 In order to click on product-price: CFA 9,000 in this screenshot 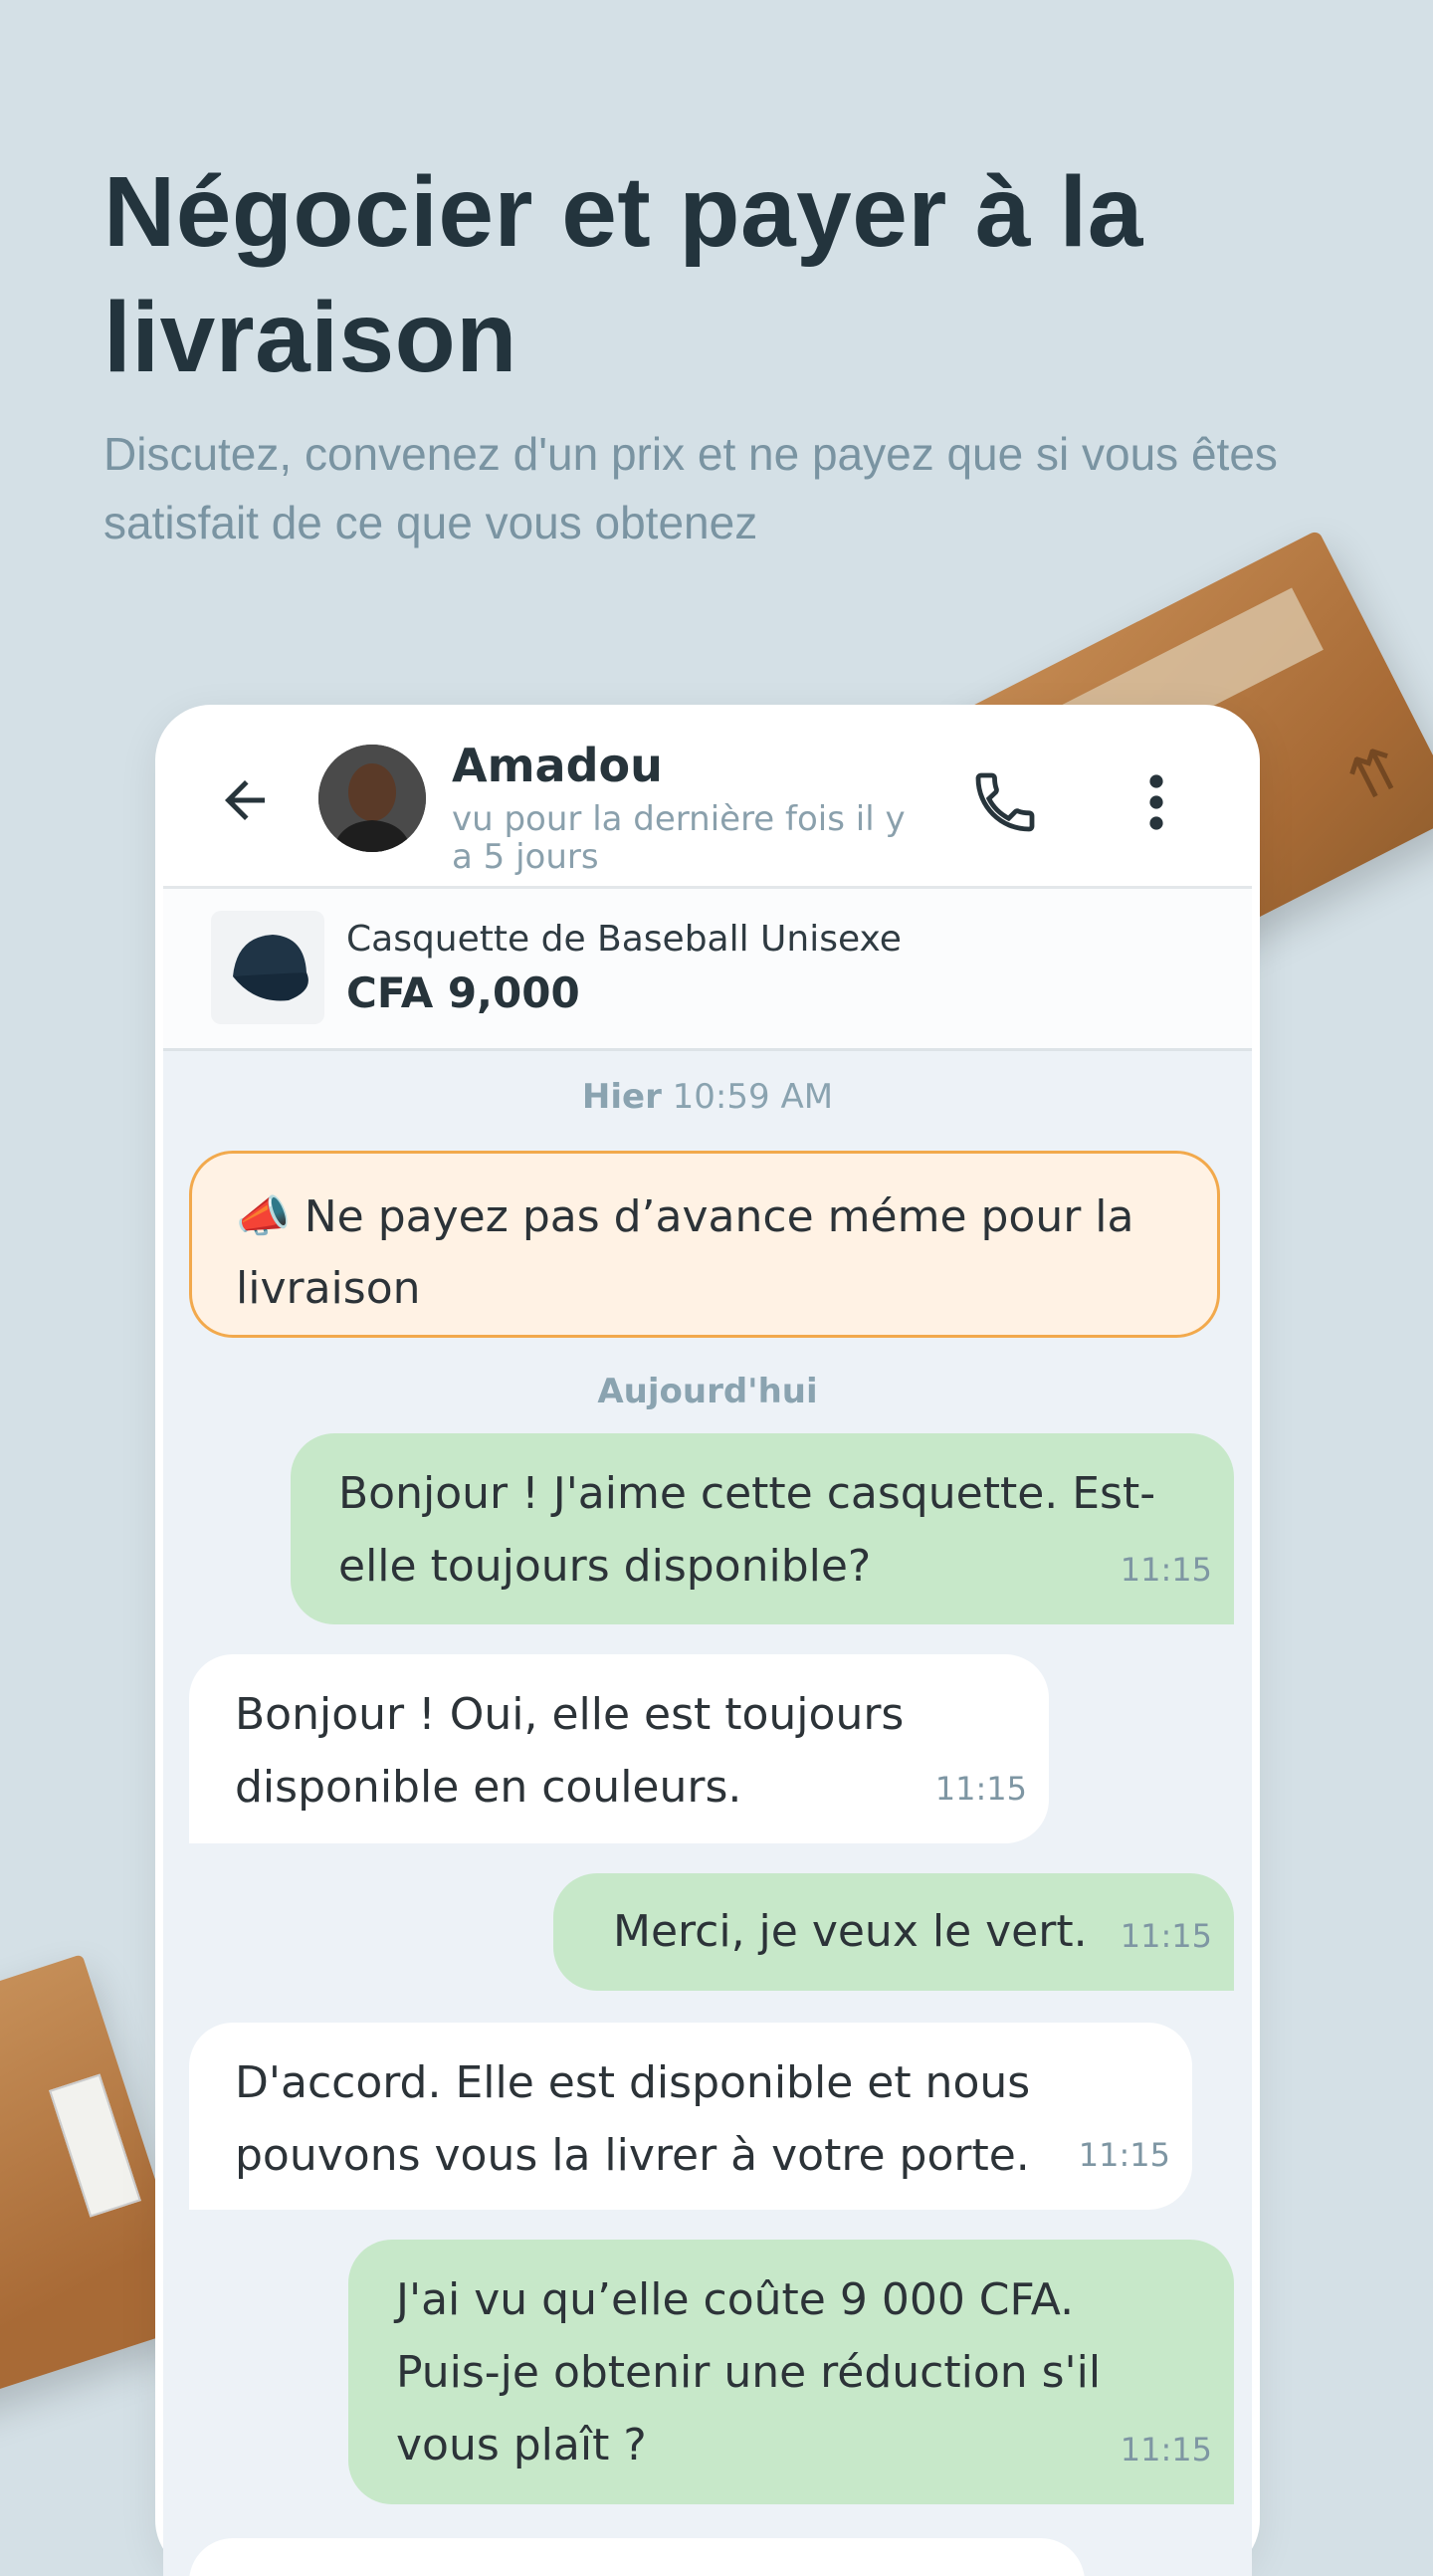, I will do `click(463, 992)`.